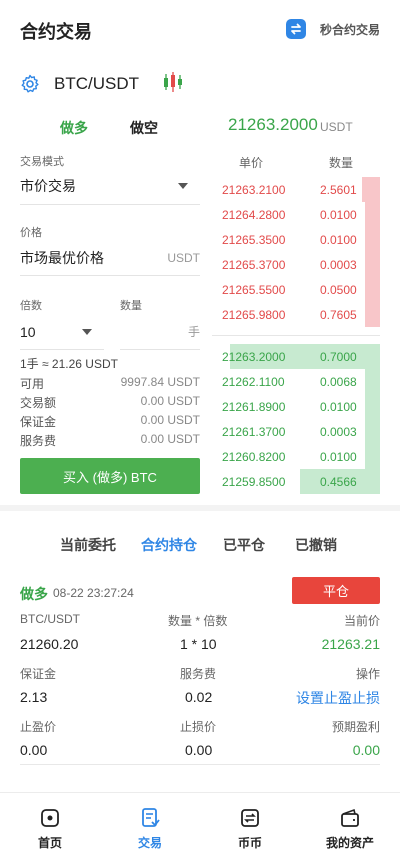 This screenshot has width=400, height=861. What do you see at coordinates (200, 826) in the screenshot?
I see `bottom-nav: 首页 交易 币币 我的资产` at bounding box center [200, 826].